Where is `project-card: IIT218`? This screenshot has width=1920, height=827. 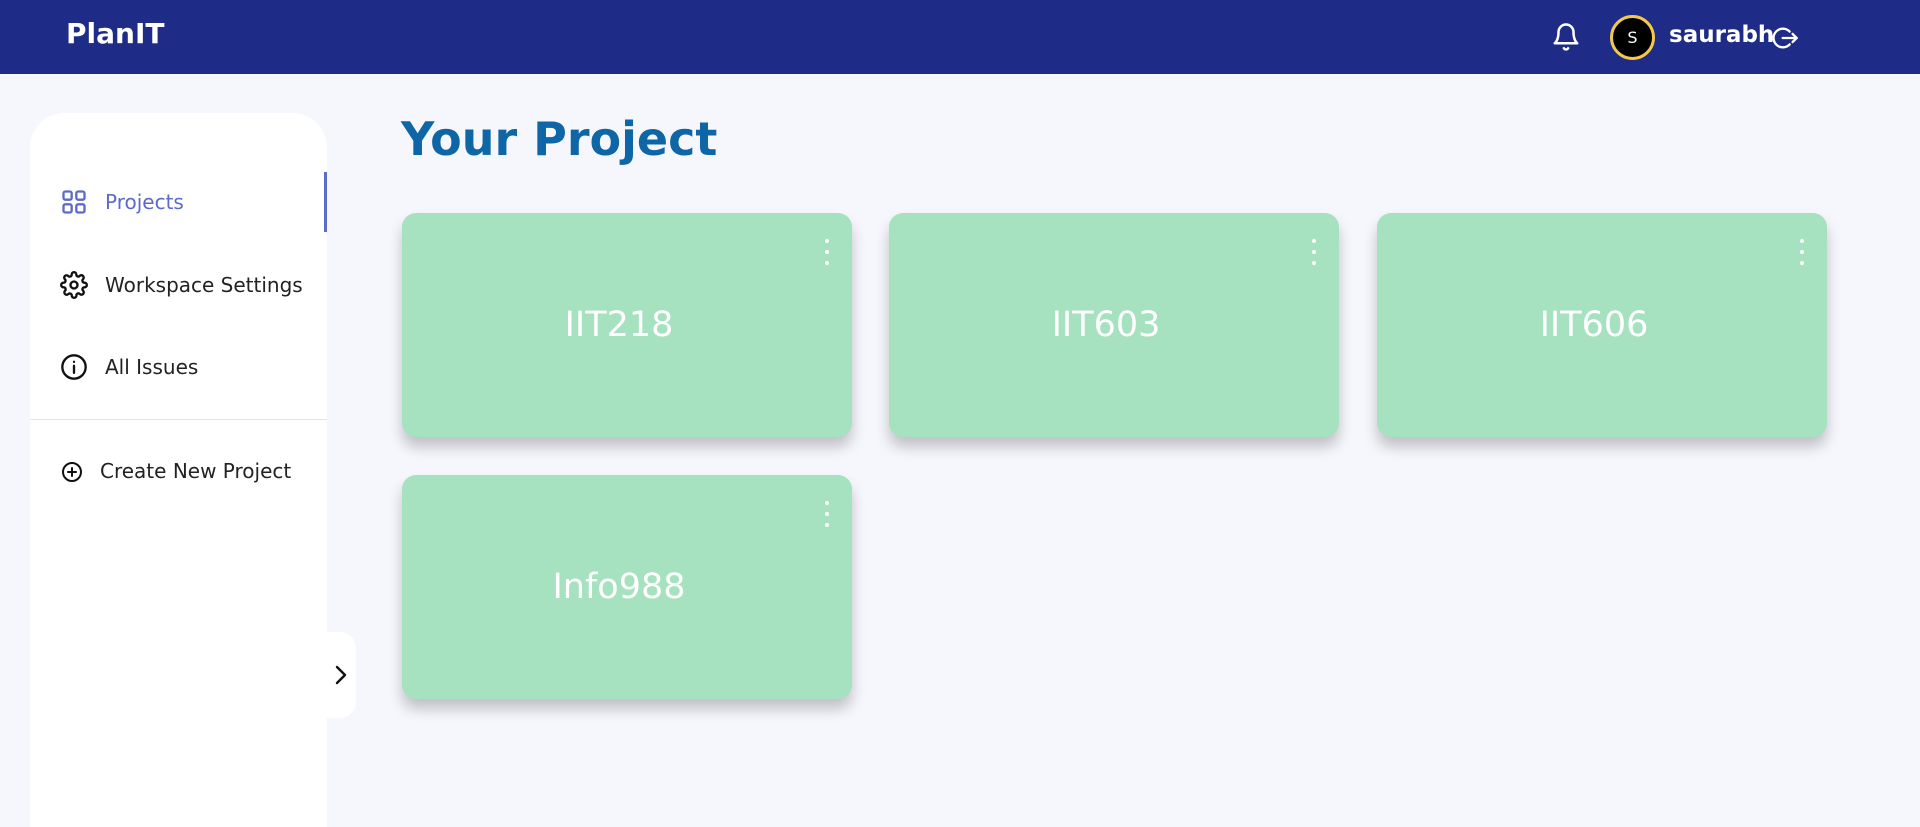 project-card: IIT218 is located at coordinates (627, 325).